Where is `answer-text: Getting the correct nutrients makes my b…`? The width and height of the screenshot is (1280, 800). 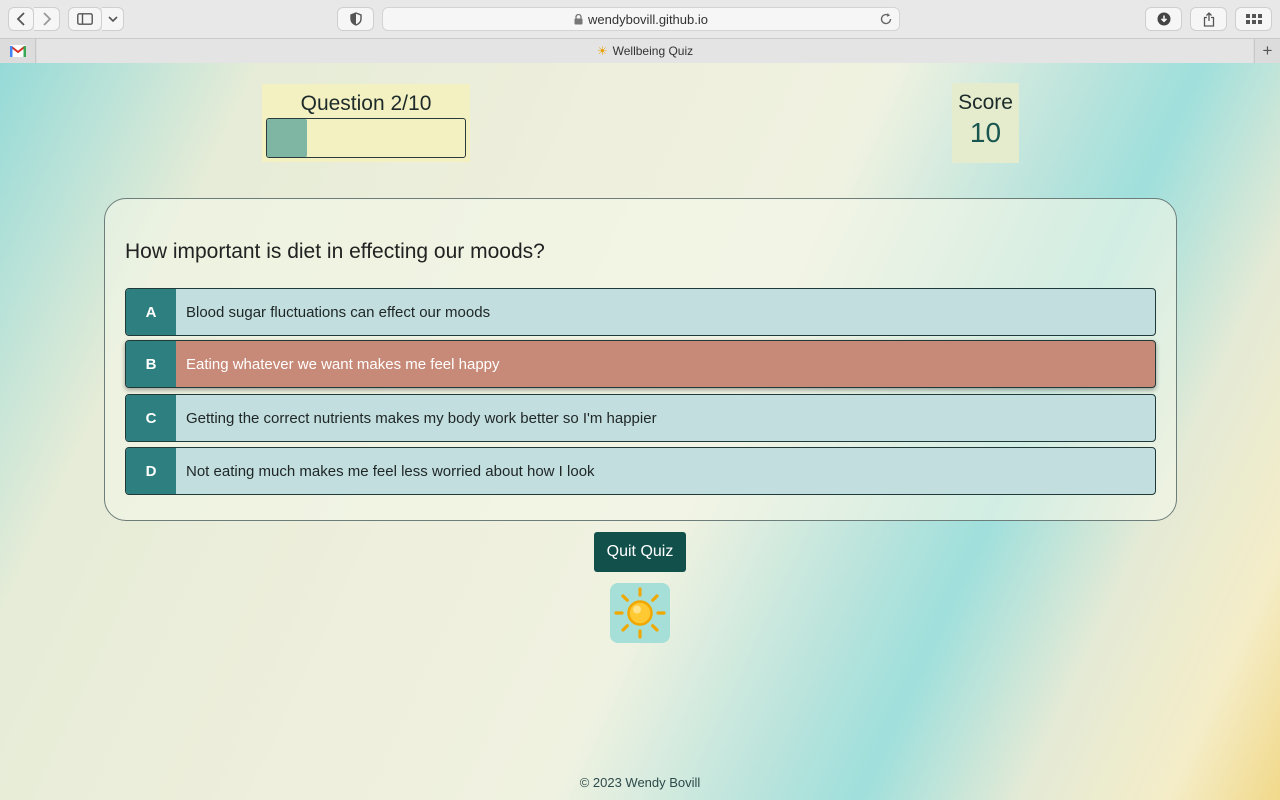 answer-text: Getting the correct nutrients makes my b… is located at coordinates (421, 418).